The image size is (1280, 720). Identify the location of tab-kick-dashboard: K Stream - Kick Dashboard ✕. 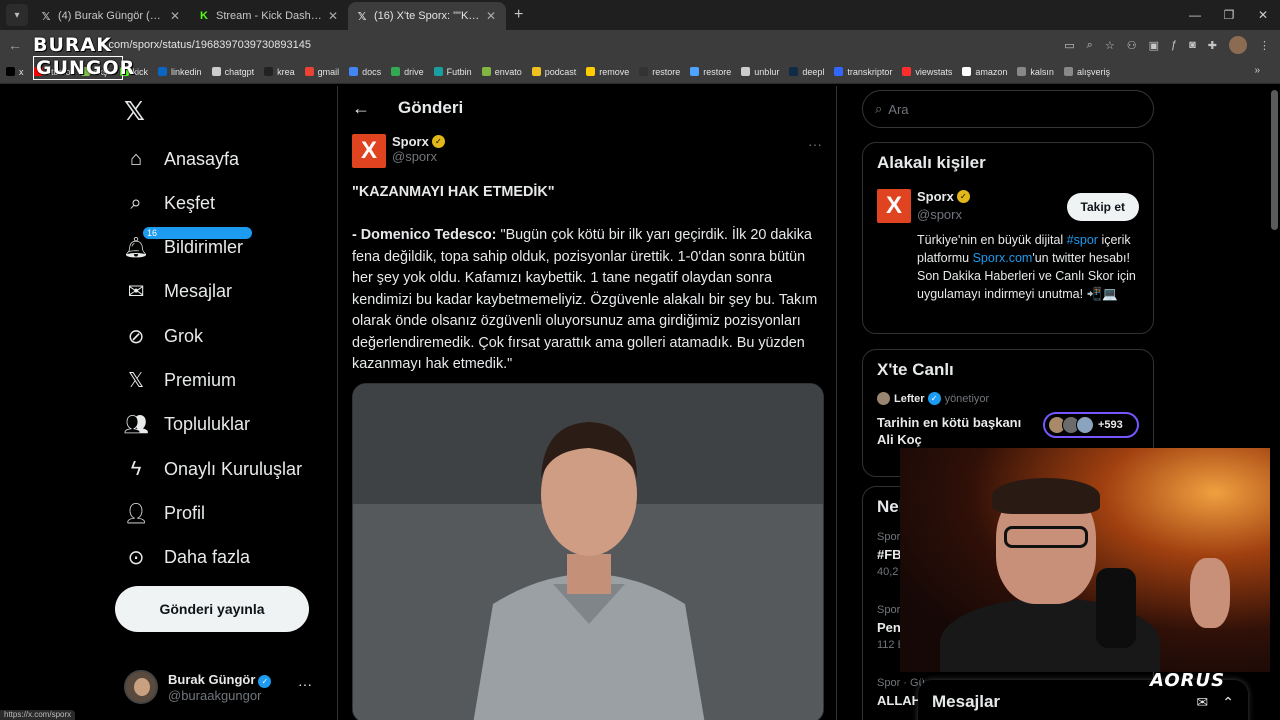
(269, 16).